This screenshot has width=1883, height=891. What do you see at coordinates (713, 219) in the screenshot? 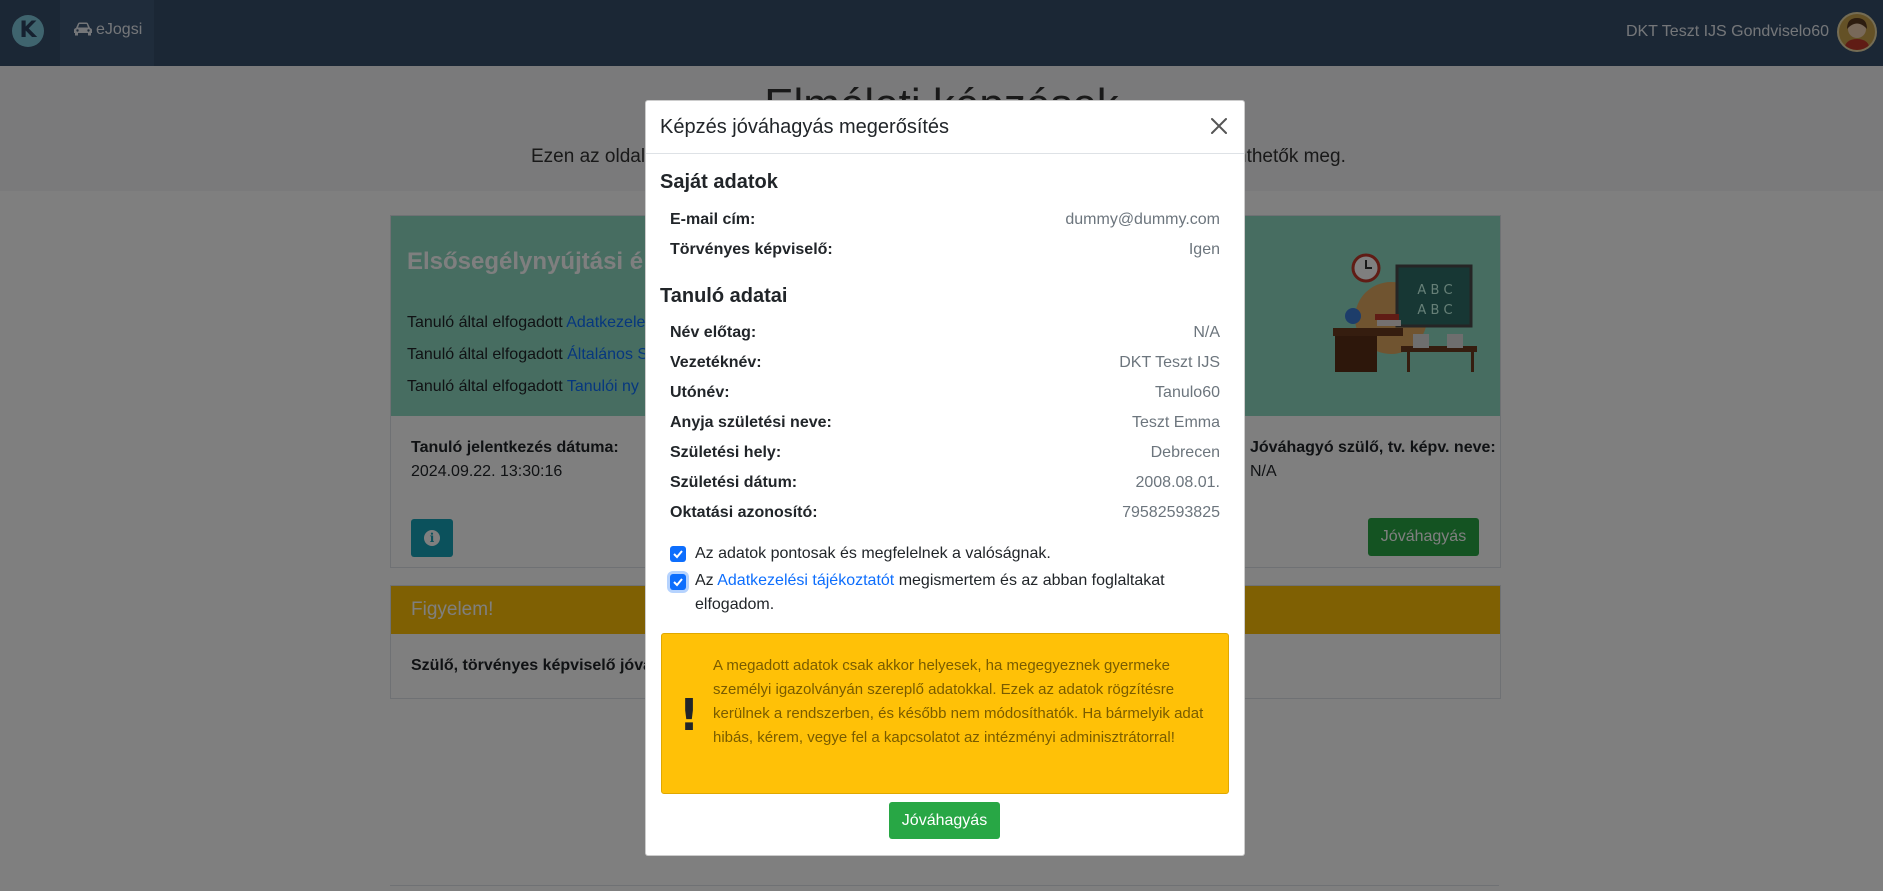
I see `email-label: E-mail cím:` at bounding box center [713, 219].